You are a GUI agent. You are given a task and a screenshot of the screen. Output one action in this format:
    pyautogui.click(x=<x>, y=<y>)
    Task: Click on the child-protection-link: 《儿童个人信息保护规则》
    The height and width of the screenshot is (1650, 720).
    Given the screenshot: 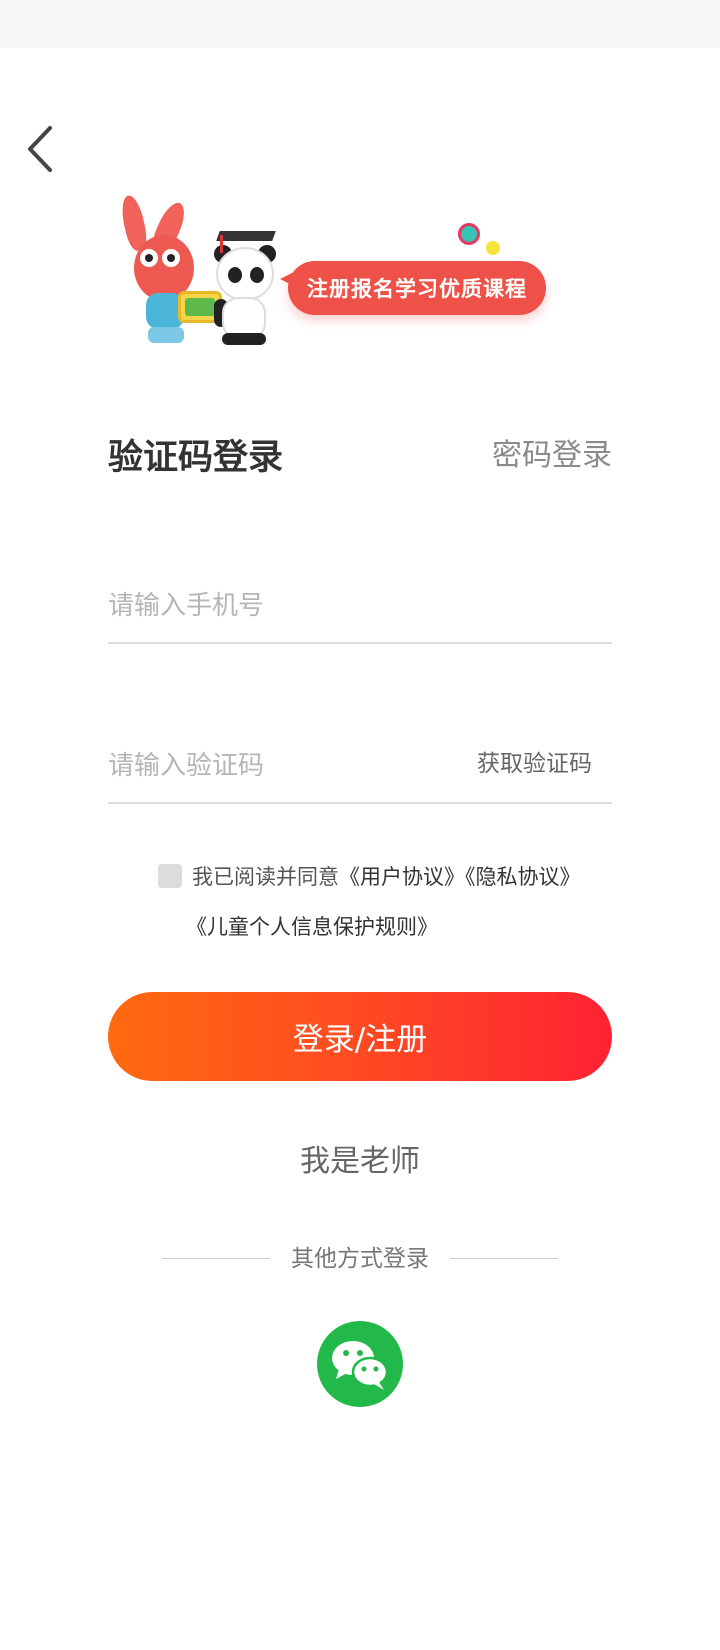 What is the action you would take?
    pyautogui.click(x=312, y=927)
    